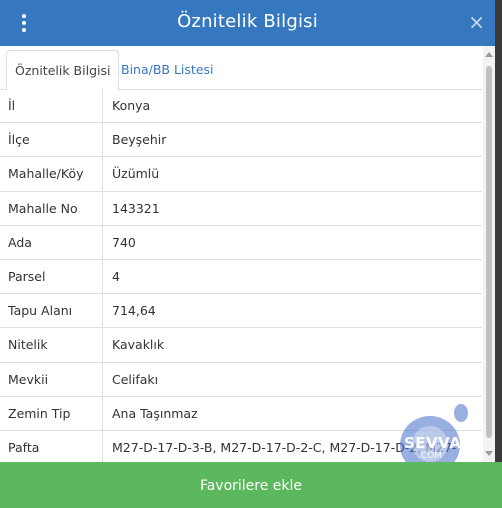 The height and width of the screenshot is (508, 502). Describe the element at coordinates (51, 140) in the screenshot. I see `attr-key: İlçe` at that location.